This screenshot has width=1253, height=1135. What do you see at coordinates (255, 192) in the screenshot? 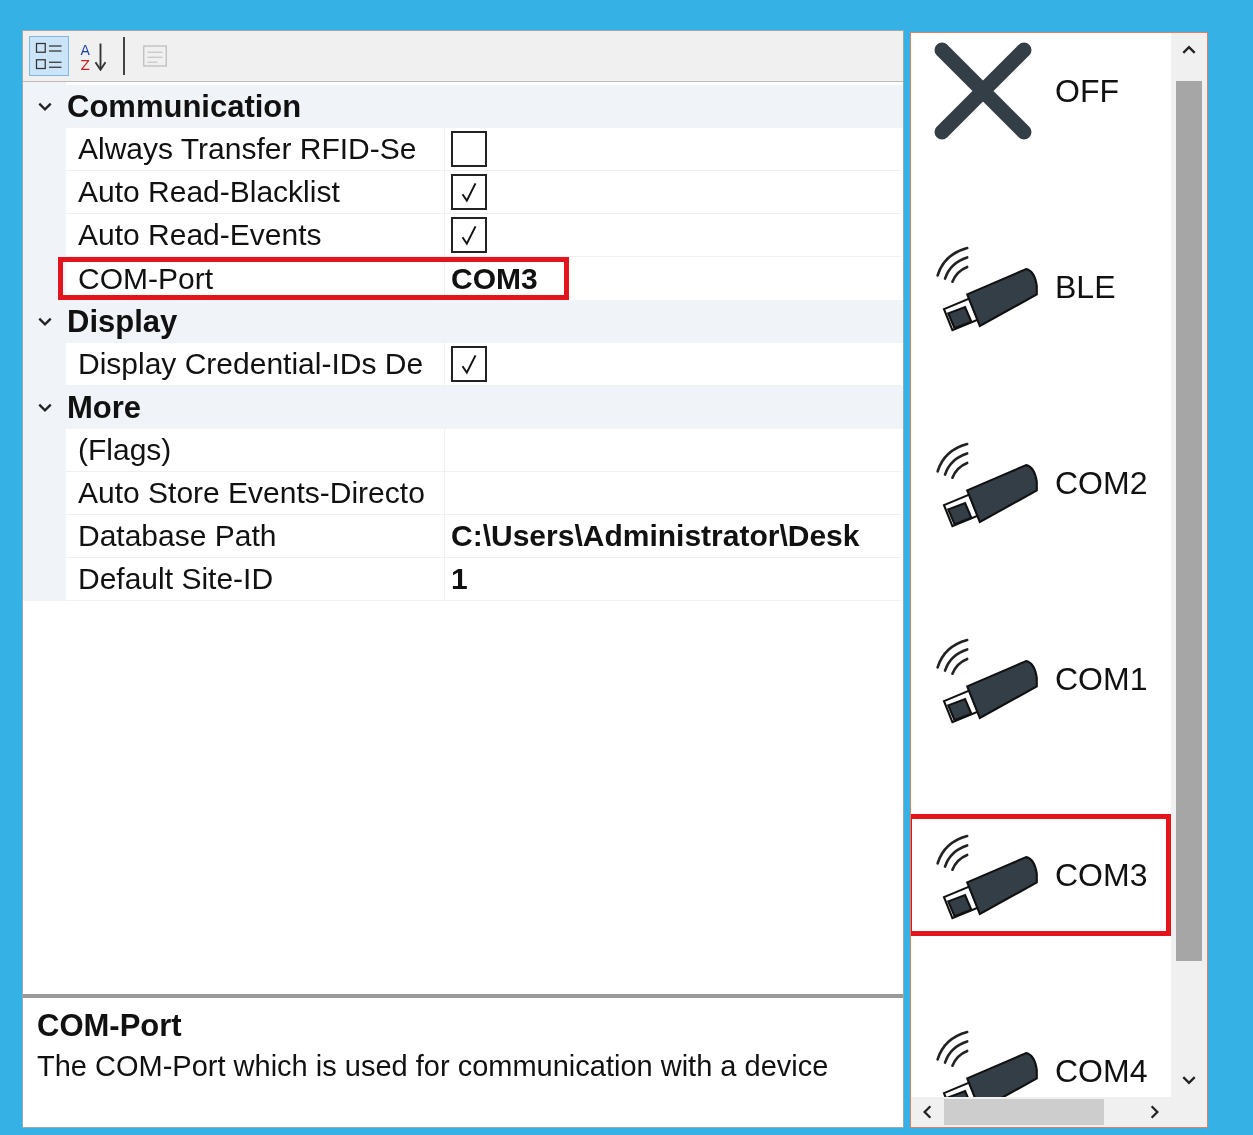
I see `property-name: Auto Read-Blacklist` at bounding box center [255, 192].